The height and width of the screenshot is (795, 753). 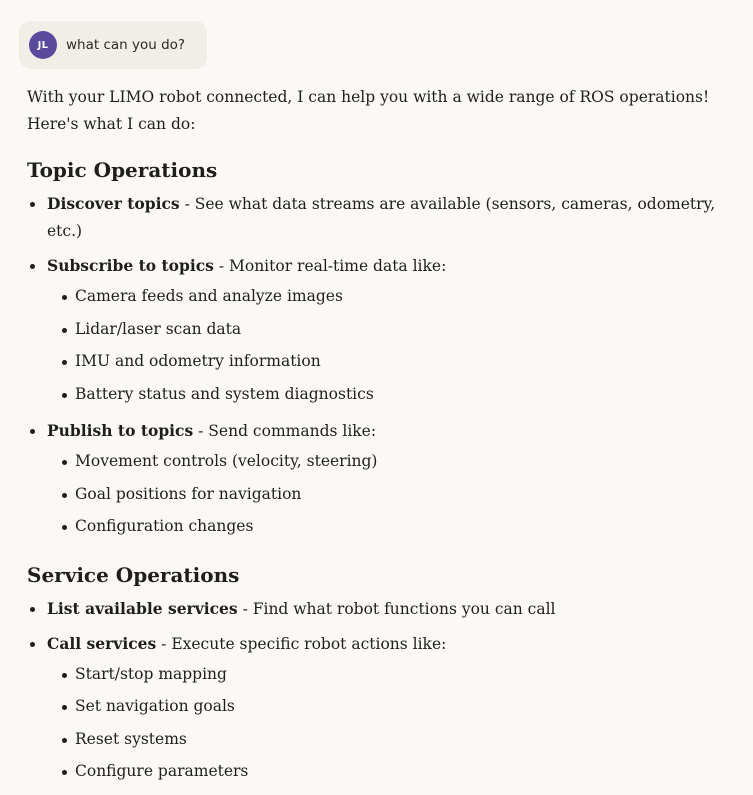 What do you see at coordinates (301, 643) in the screenshot?
I see `item-description: - Execute specific robot actions like:` at bounding box center [301, 643].